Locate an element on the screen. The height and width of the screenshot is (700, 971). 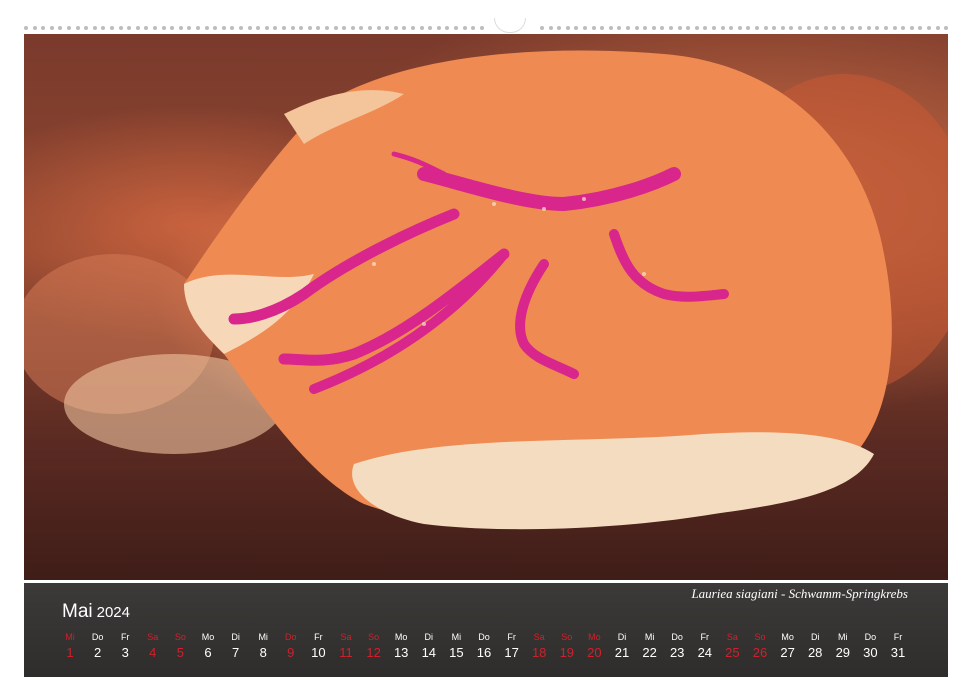
day-cell: So 26 is located at coordinates (760, 648).